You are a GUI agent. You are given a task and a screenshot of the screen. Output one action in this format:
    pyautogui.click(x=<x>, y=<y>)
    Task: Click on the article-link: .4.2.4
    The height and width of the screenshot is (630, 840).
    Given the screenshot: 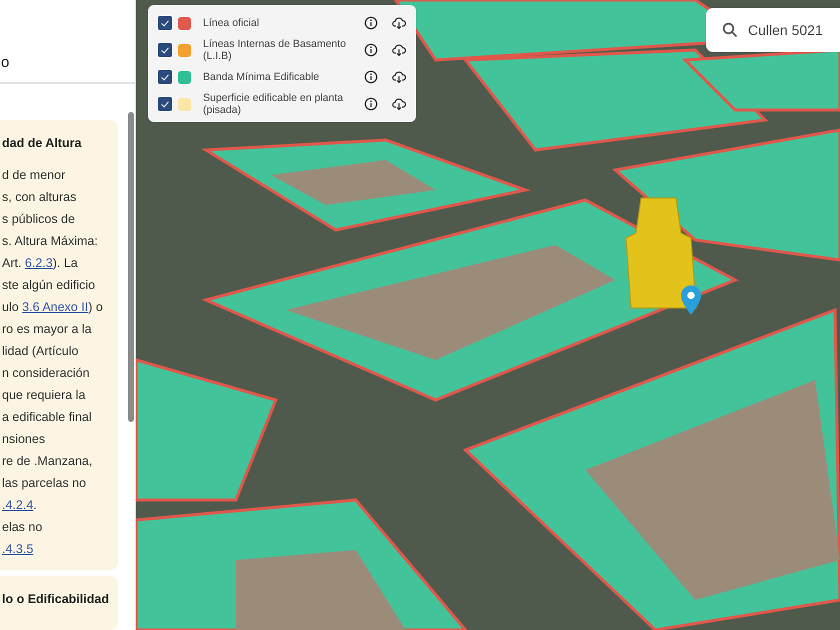 What is the action you would take?
    pyautogui.click(x=18, y=505)
    